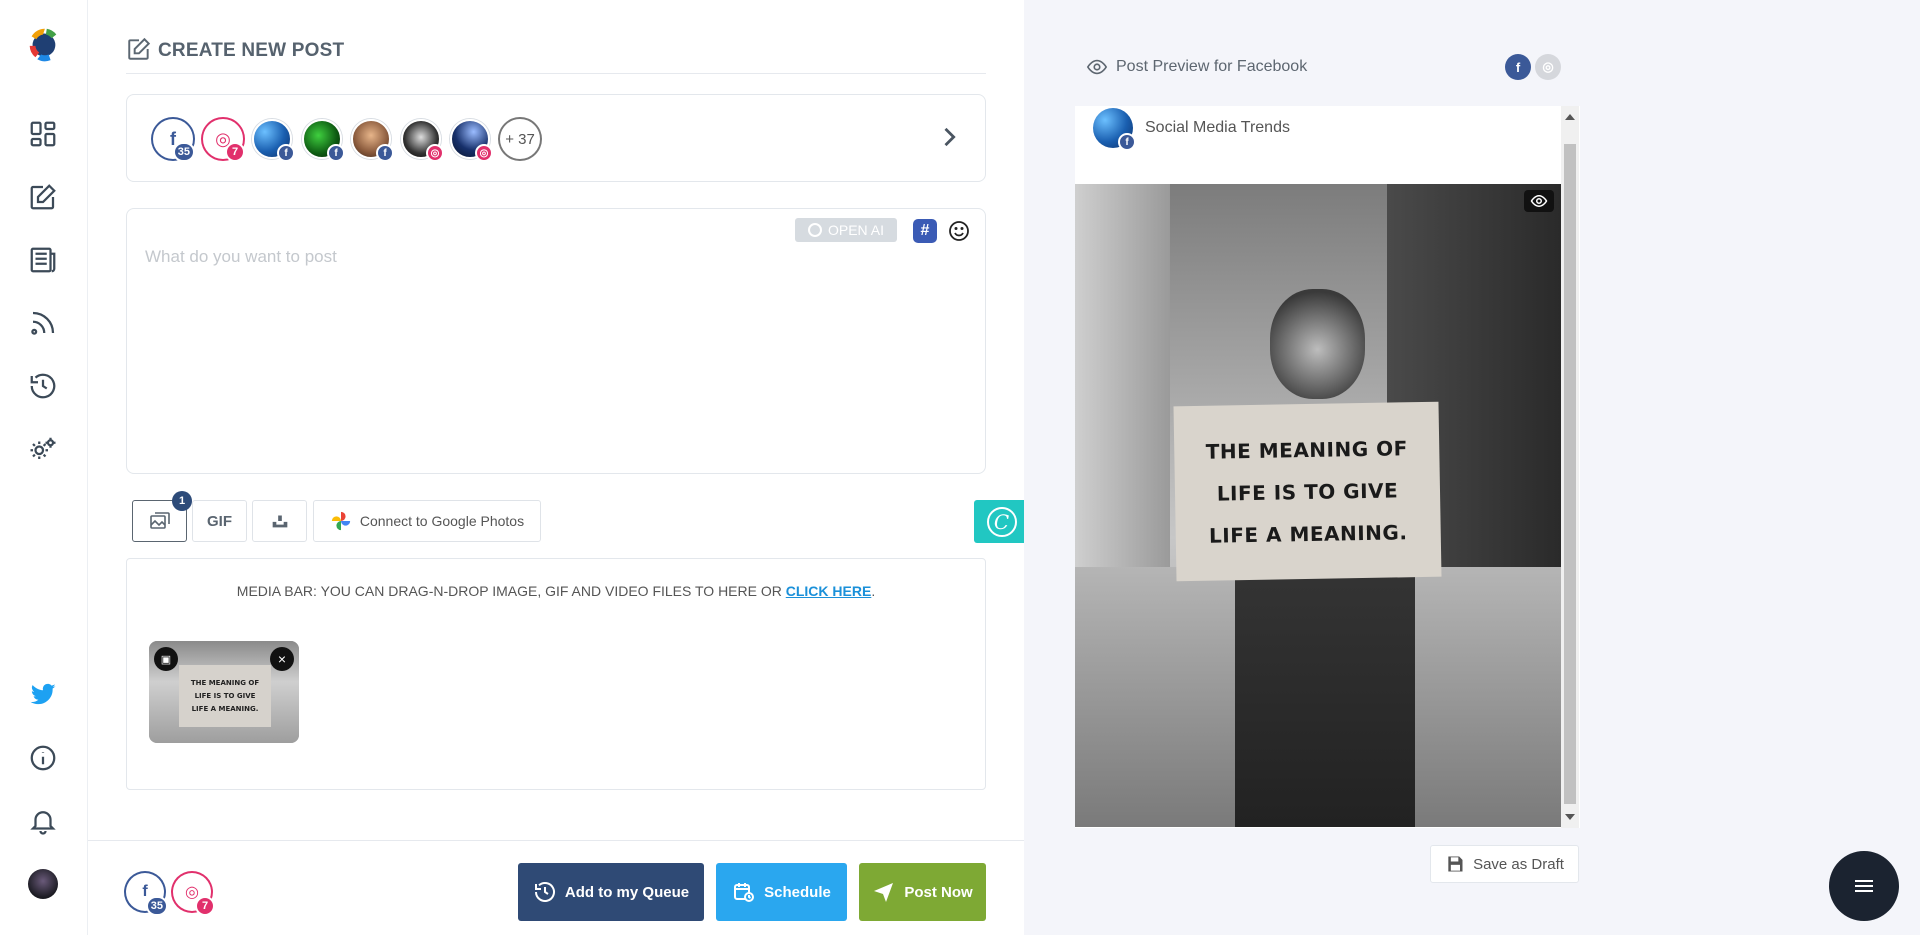 The height and width of the screenshot is (935, 1920). What do you see at coordinates (182, 501) in the screenshot?
I see `image-count-badge: 1` at bounding box center [182, 501].